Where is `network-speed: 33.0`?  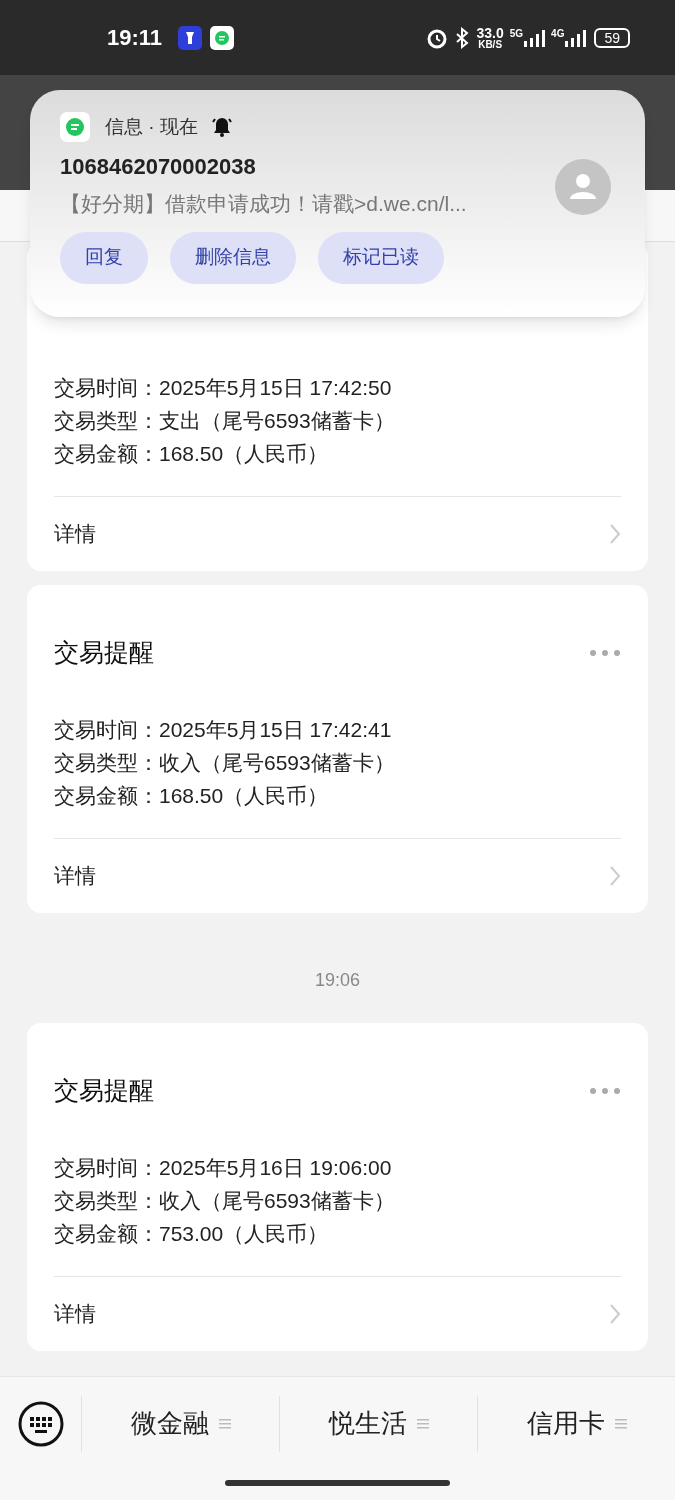
network-speed: 33.0 is located at coordinates (490, 32).